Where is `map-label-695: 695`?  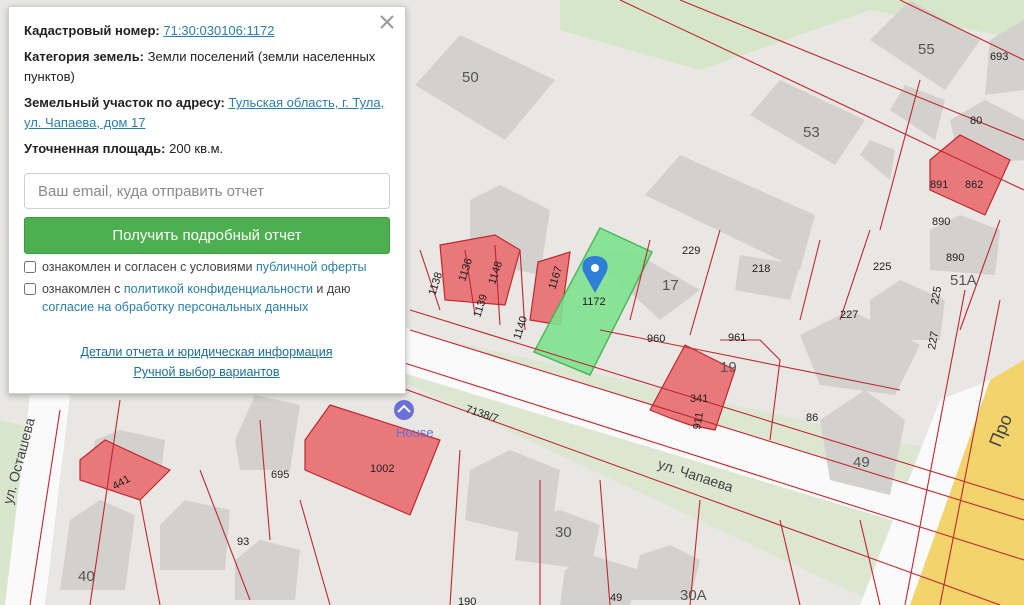 map-label-695: 695 is located at coordinates (280, 475).